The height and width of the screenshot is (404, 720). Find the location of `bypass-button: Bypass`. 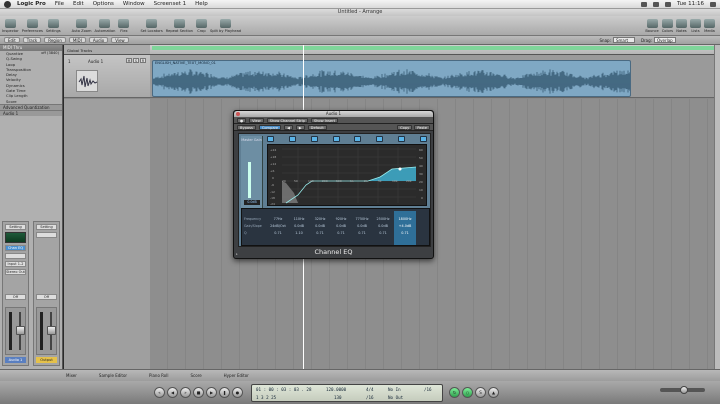

bypass-button: Bypass is located at coordinates (246, 127).